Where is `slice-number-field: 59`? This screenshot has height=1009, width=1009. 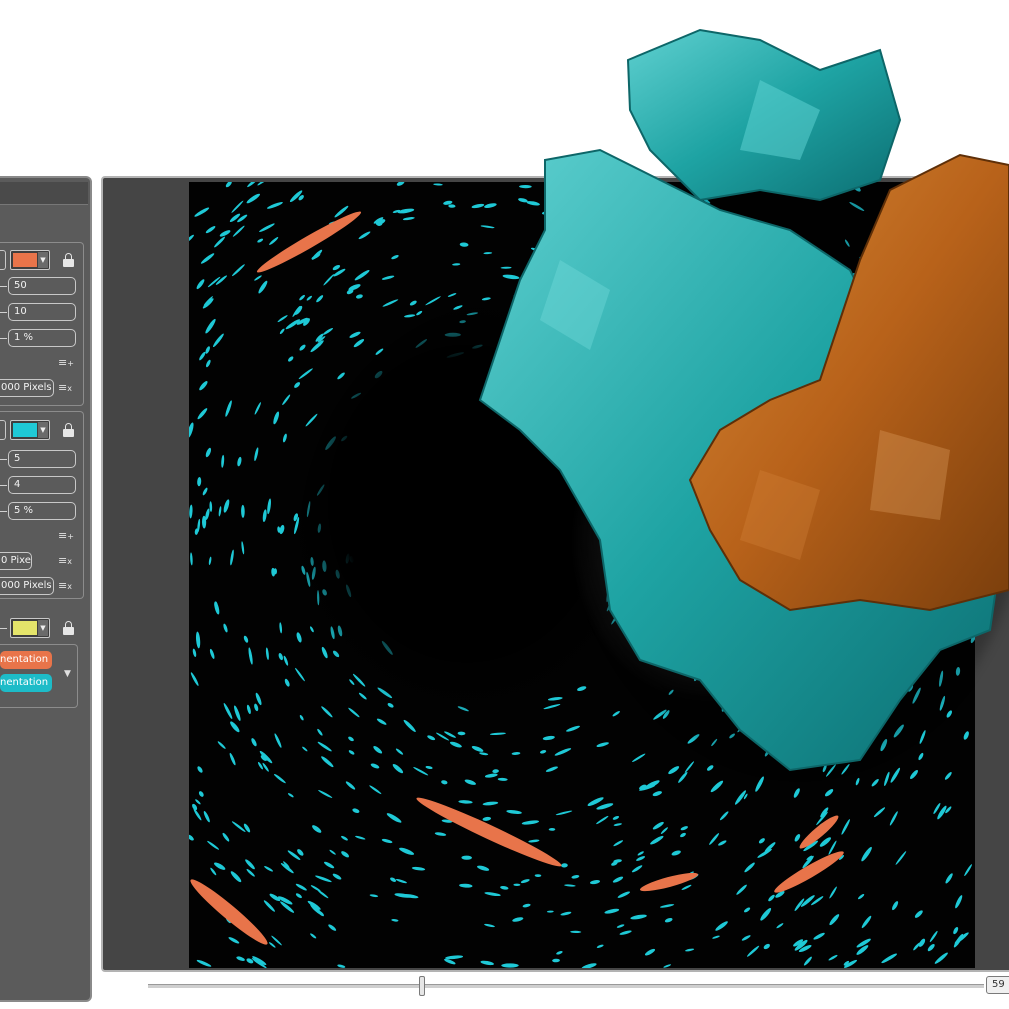 slice-number-field: 59 is located at coordinates (997, 985).